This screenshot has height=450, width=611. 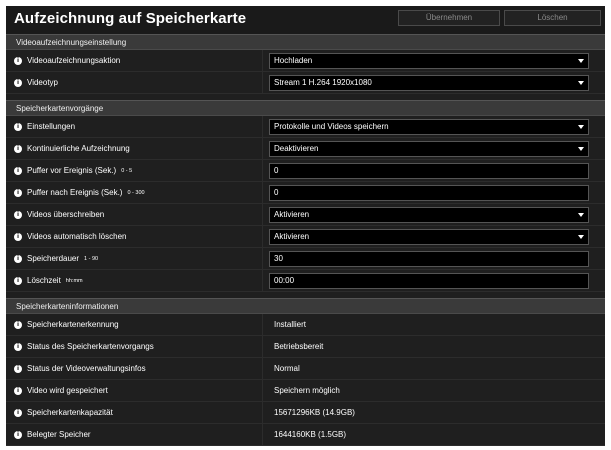 I want to click on row-overwrite-videos: i Videos überschreiben Aktivieren, so click(x=305, y=215).